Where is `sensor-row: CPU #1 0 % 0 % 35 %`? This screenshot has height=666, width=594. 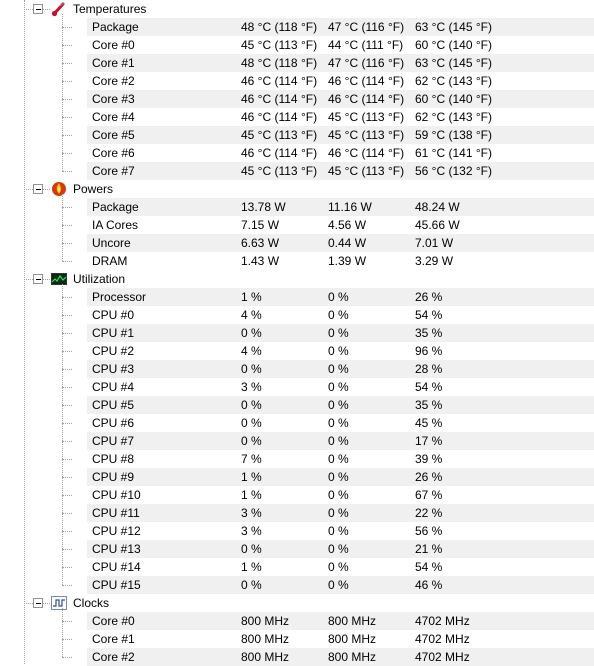
sensor-row: CPU #1 0 % 0 % 35 % is located at coordinates (297, 333).